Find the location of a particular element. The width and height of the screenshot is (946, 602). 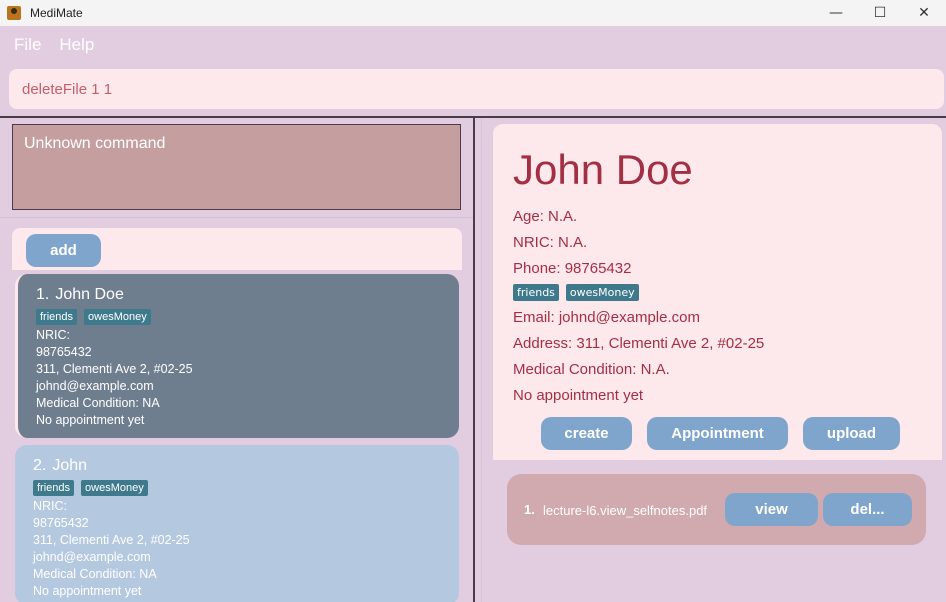

detail-email: Email: johnd@example.com is located at coordinates (606, 317).